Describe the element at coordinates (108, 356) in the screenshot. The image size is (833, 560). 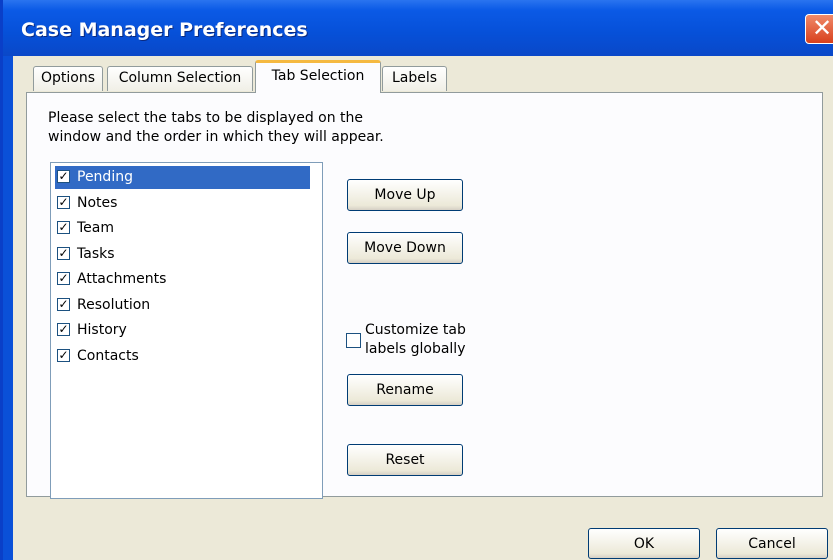
I see `list-item-label: Contacts` at that location.